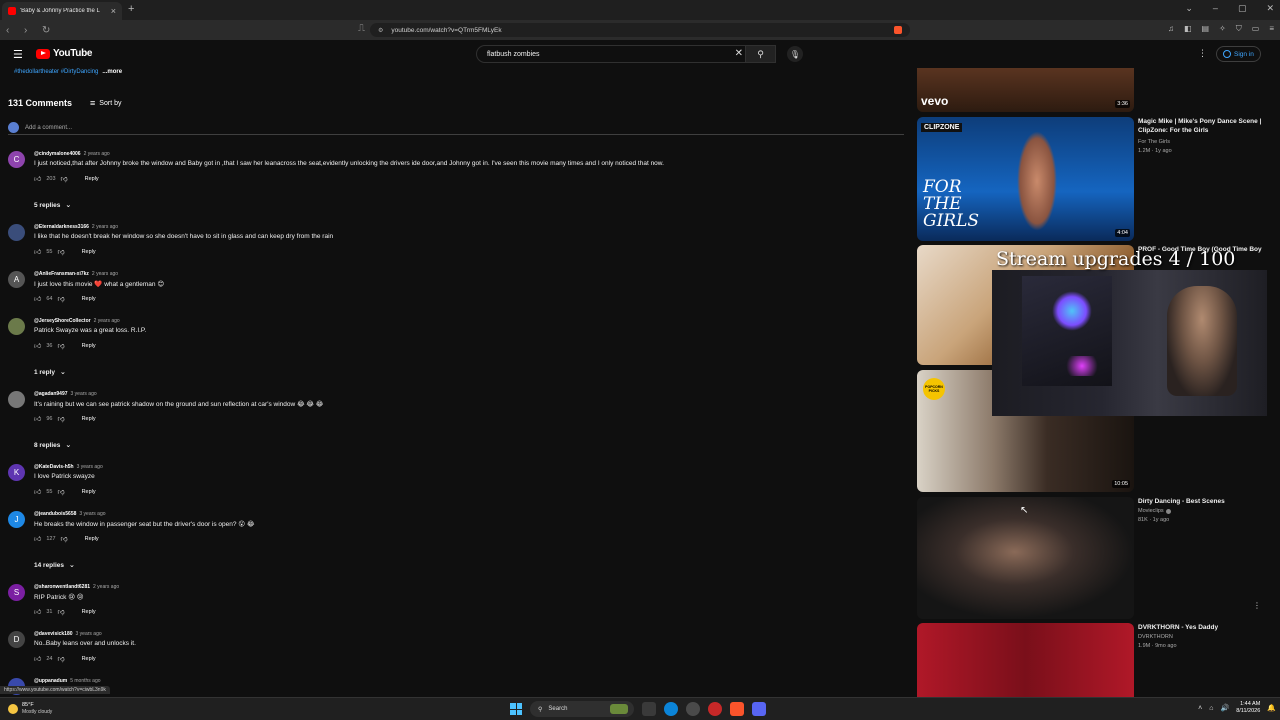  Describe the element at coordinates (795, 54) in the screenshot. I see `voice-search-button: 🎙` at that location.